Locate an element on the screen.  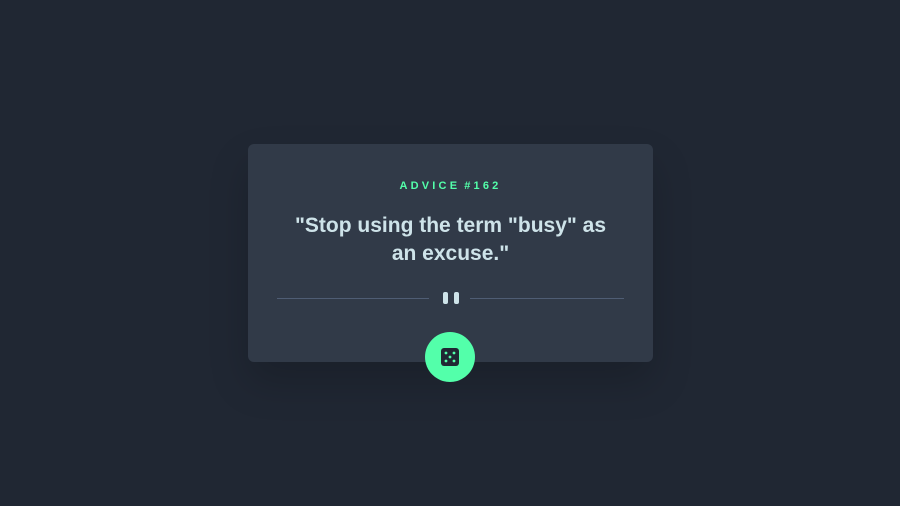
advice-label-text: ADVICE is located at coordinates (430, 186).